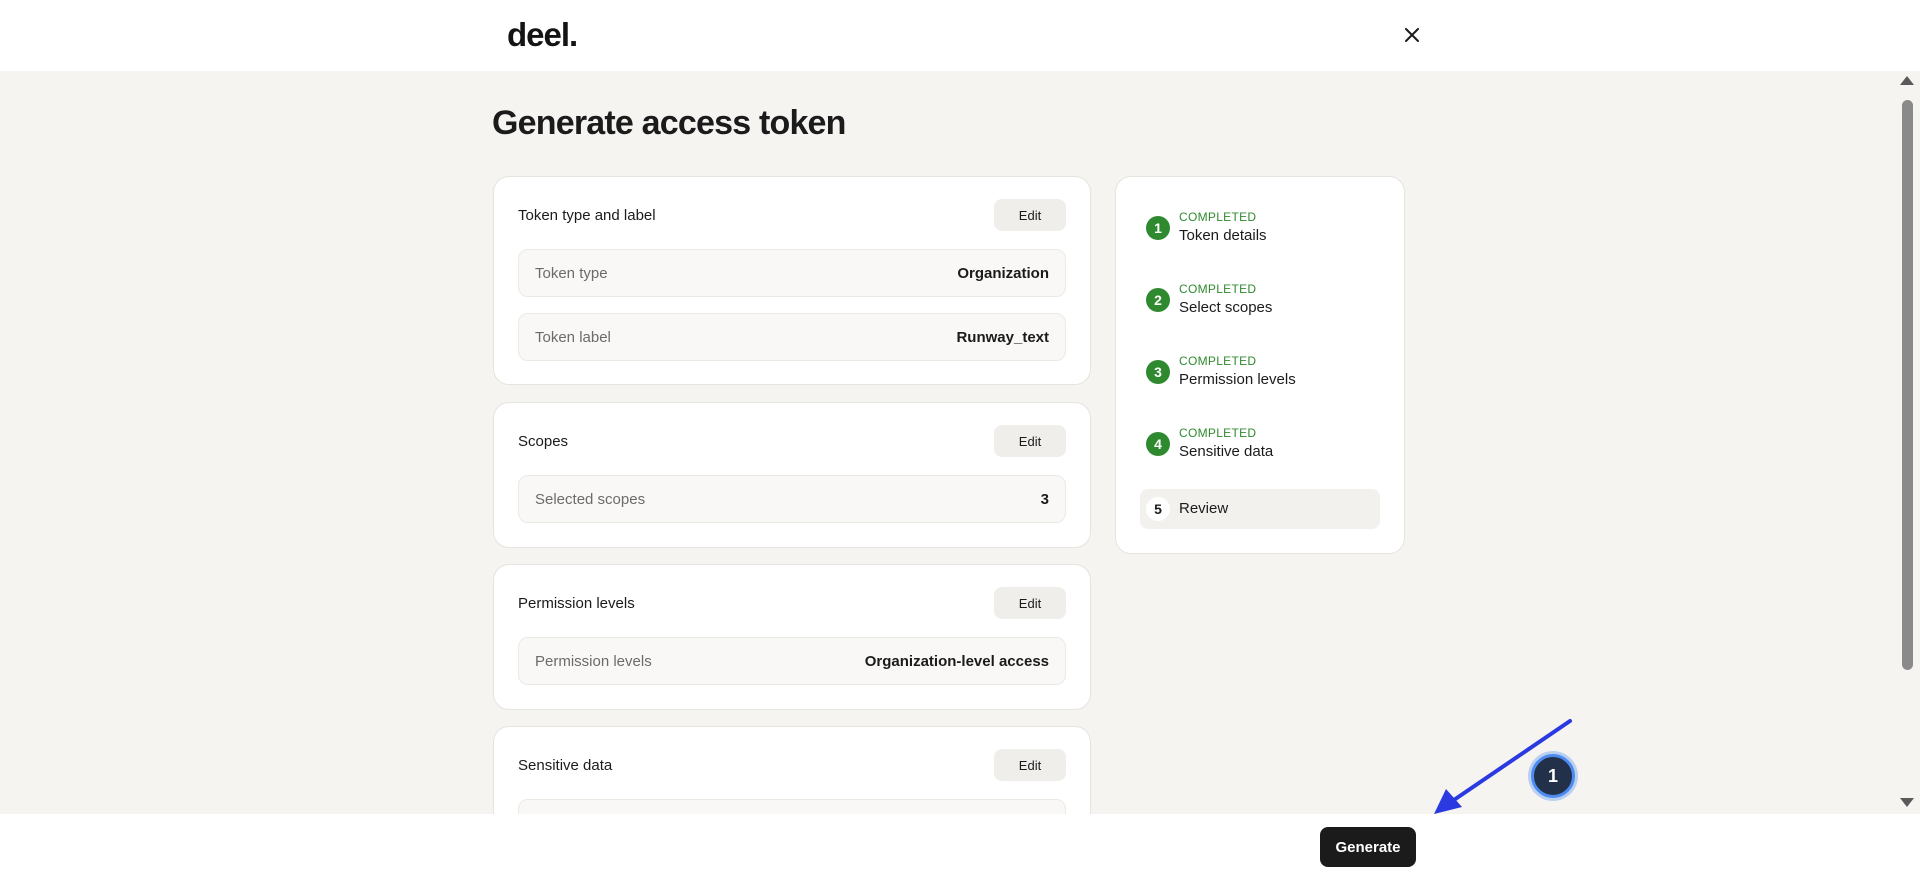 The image size is (1920, 878). Describe the element at coordinates (1030, 441) in the screenshot. I see `edit-scopes-button: Edit` at that location.